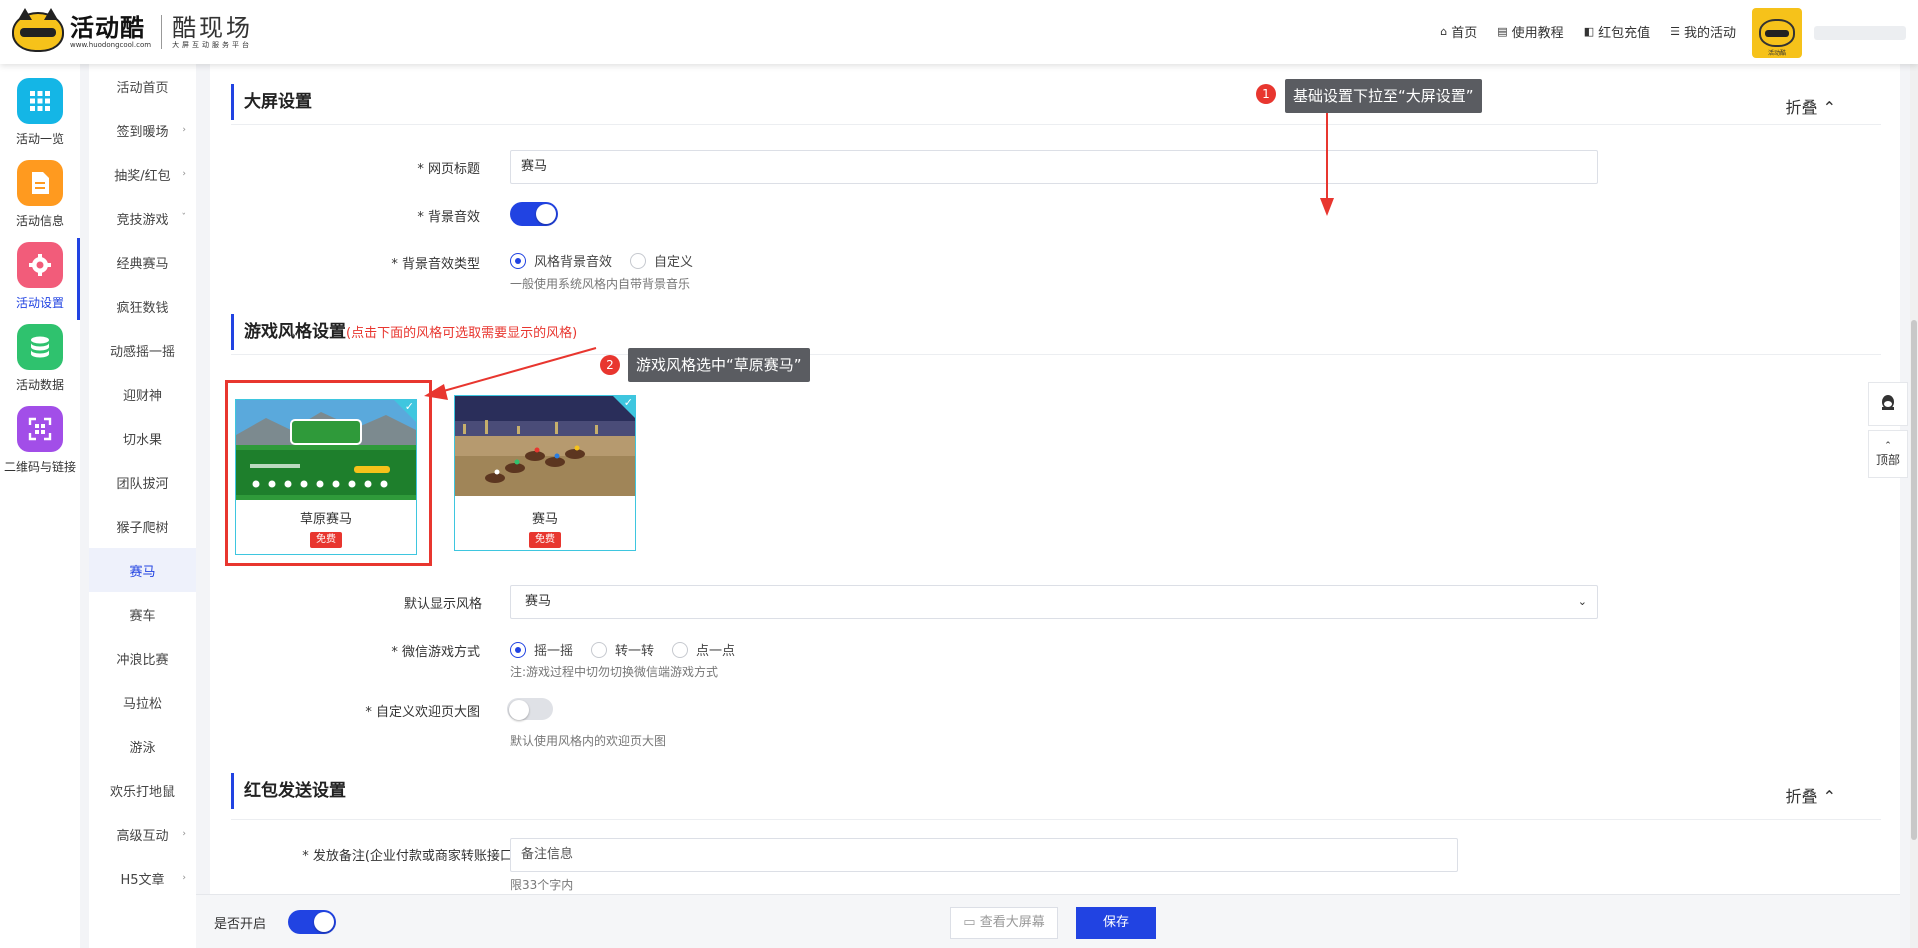  I want to click on left-nav-activity-data: 活动数据, so click(40, 360).